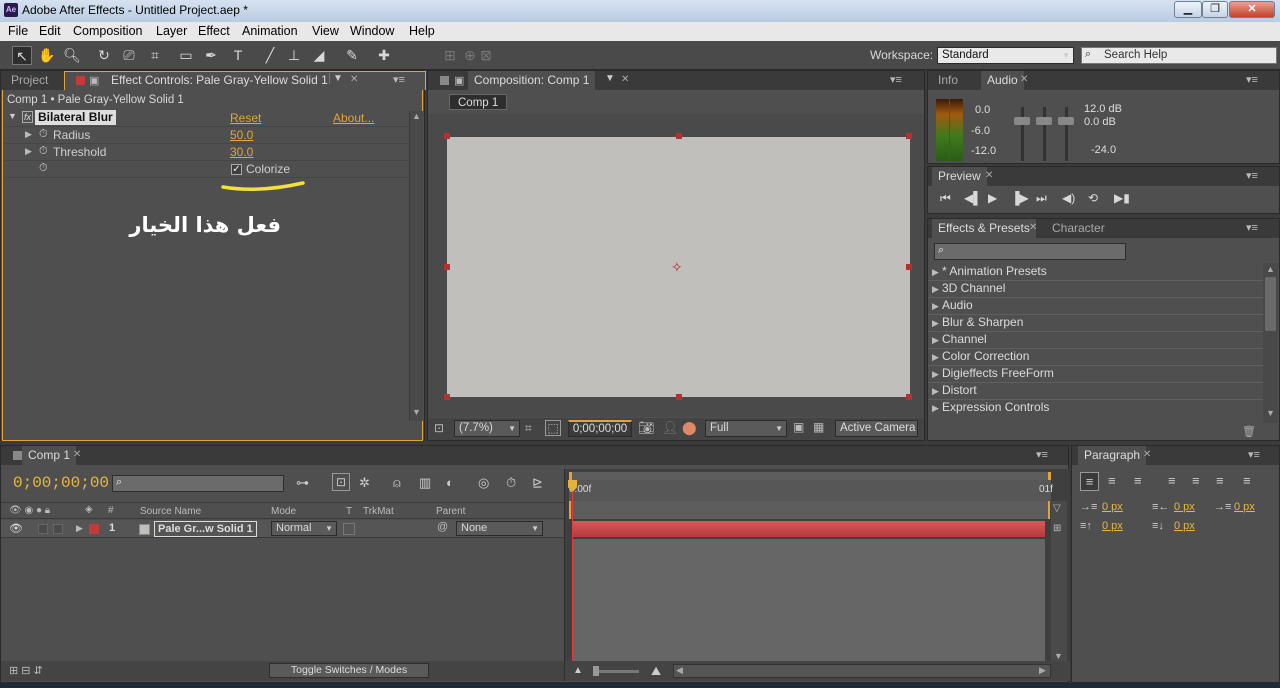 The image size is (1280, 688). What do you see at coordinates (1022, 121) in the screenshot?
I see `left-volume-slider` at bounding box center [1022, 121].